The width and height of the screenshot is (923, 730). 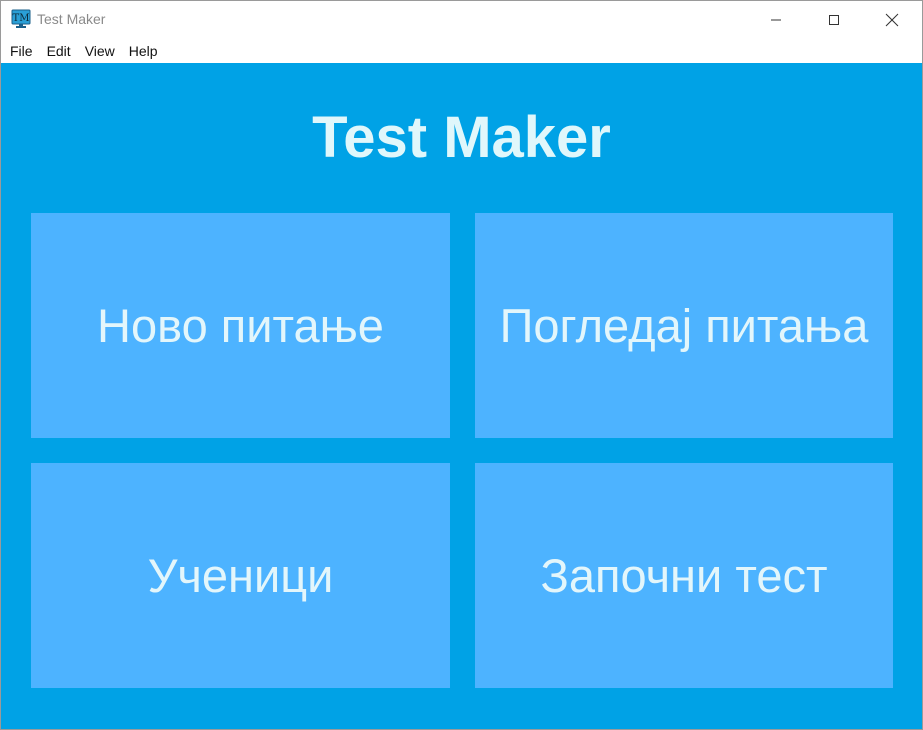 I want to click on close-button, so click(x=892, y=20).